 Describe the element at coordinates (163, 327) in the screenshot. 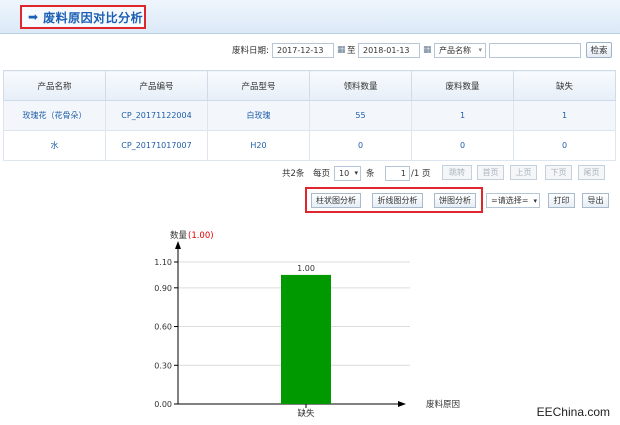

I see `y-tick-label: 0.60` at that location.